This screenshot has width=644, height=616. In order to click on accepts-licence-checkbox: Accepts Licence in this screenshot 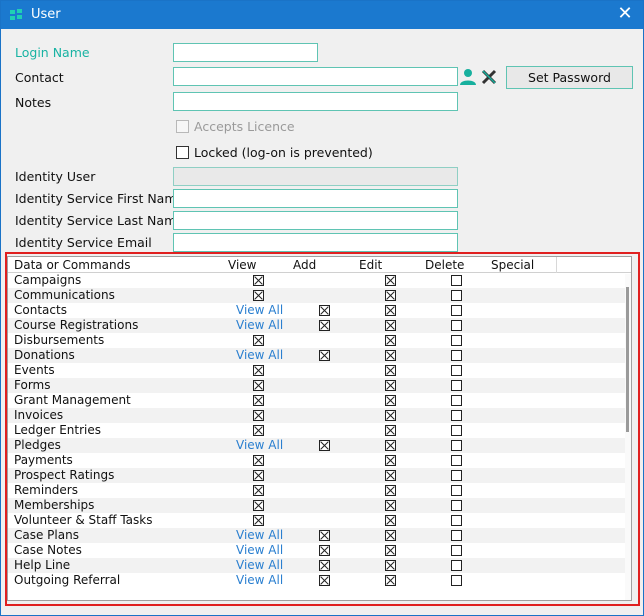, I will do `click(235, 126)`.